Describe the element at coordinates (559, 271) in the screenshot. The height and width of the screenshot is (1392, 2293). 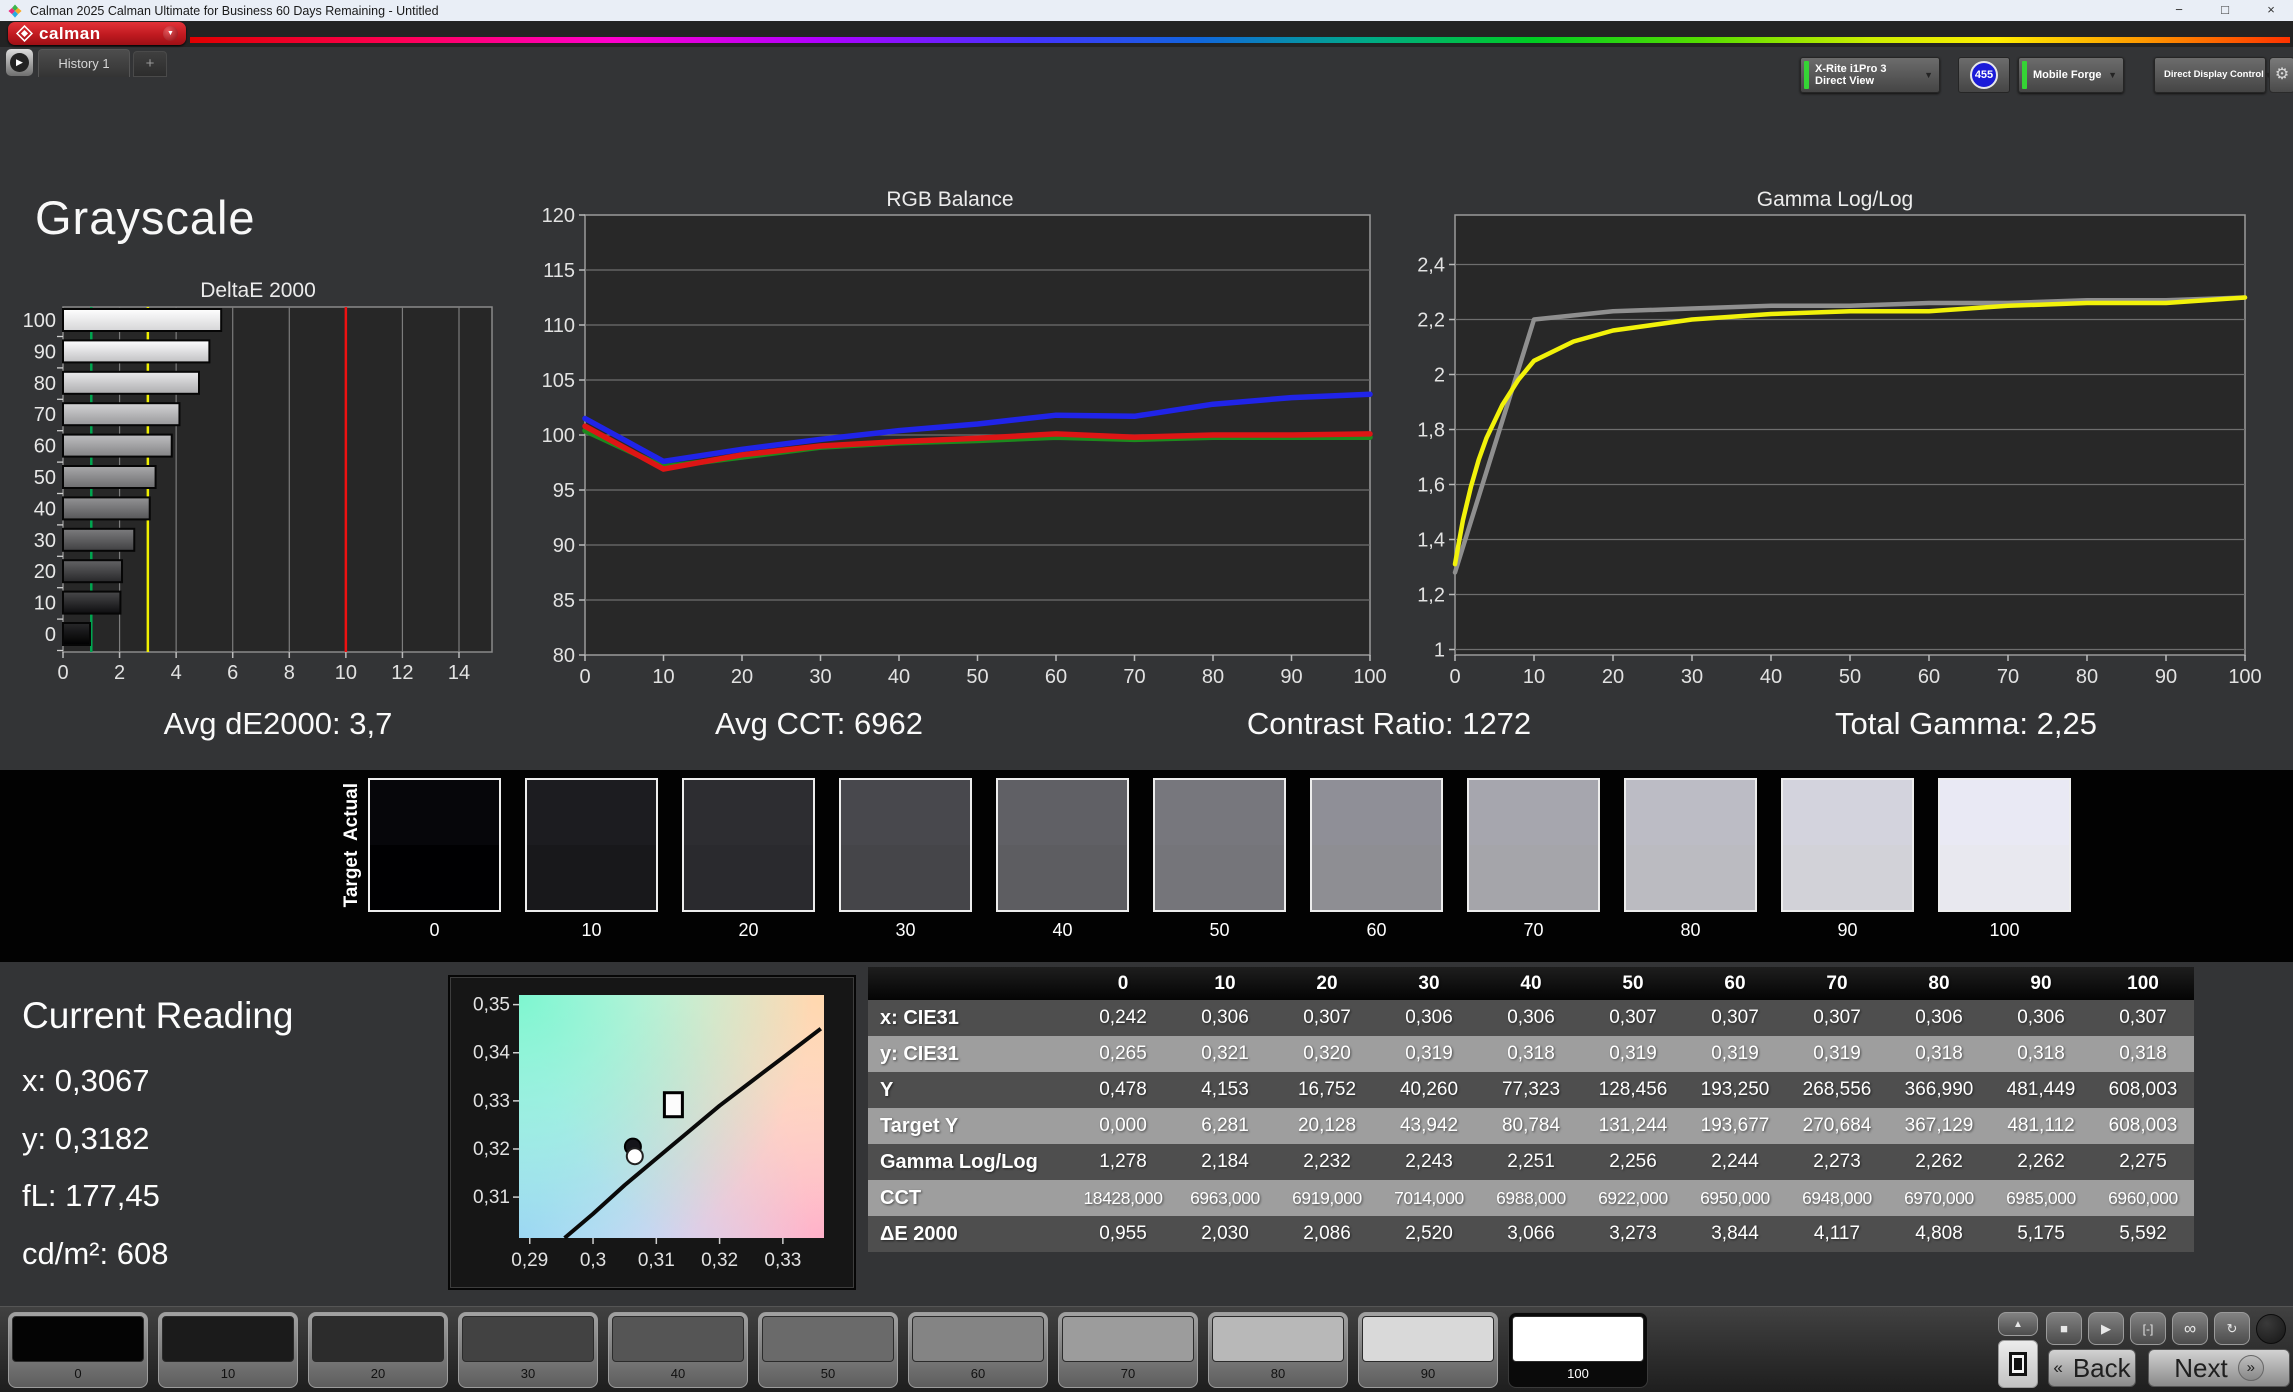
I see `svg-text: 115` at that location.